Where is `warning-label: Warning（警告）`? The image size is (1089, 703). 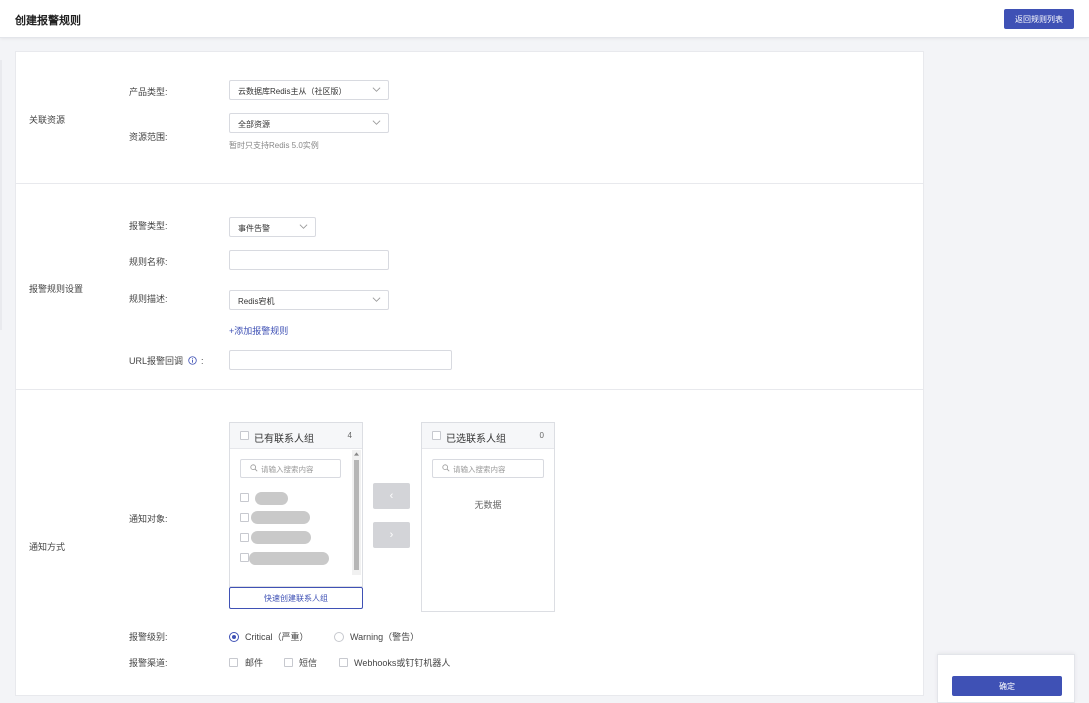 warning-label: Warning（警告） is located at coordinates (385, 637).